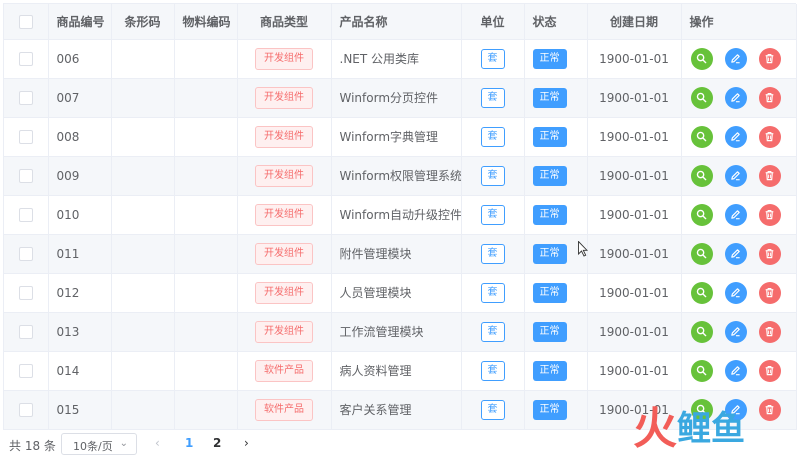 The image size is (800, 458). I want to click on table-row: 008 开发组件 Winform字典管理套 正常 1900-01-01, so click(400, 137).